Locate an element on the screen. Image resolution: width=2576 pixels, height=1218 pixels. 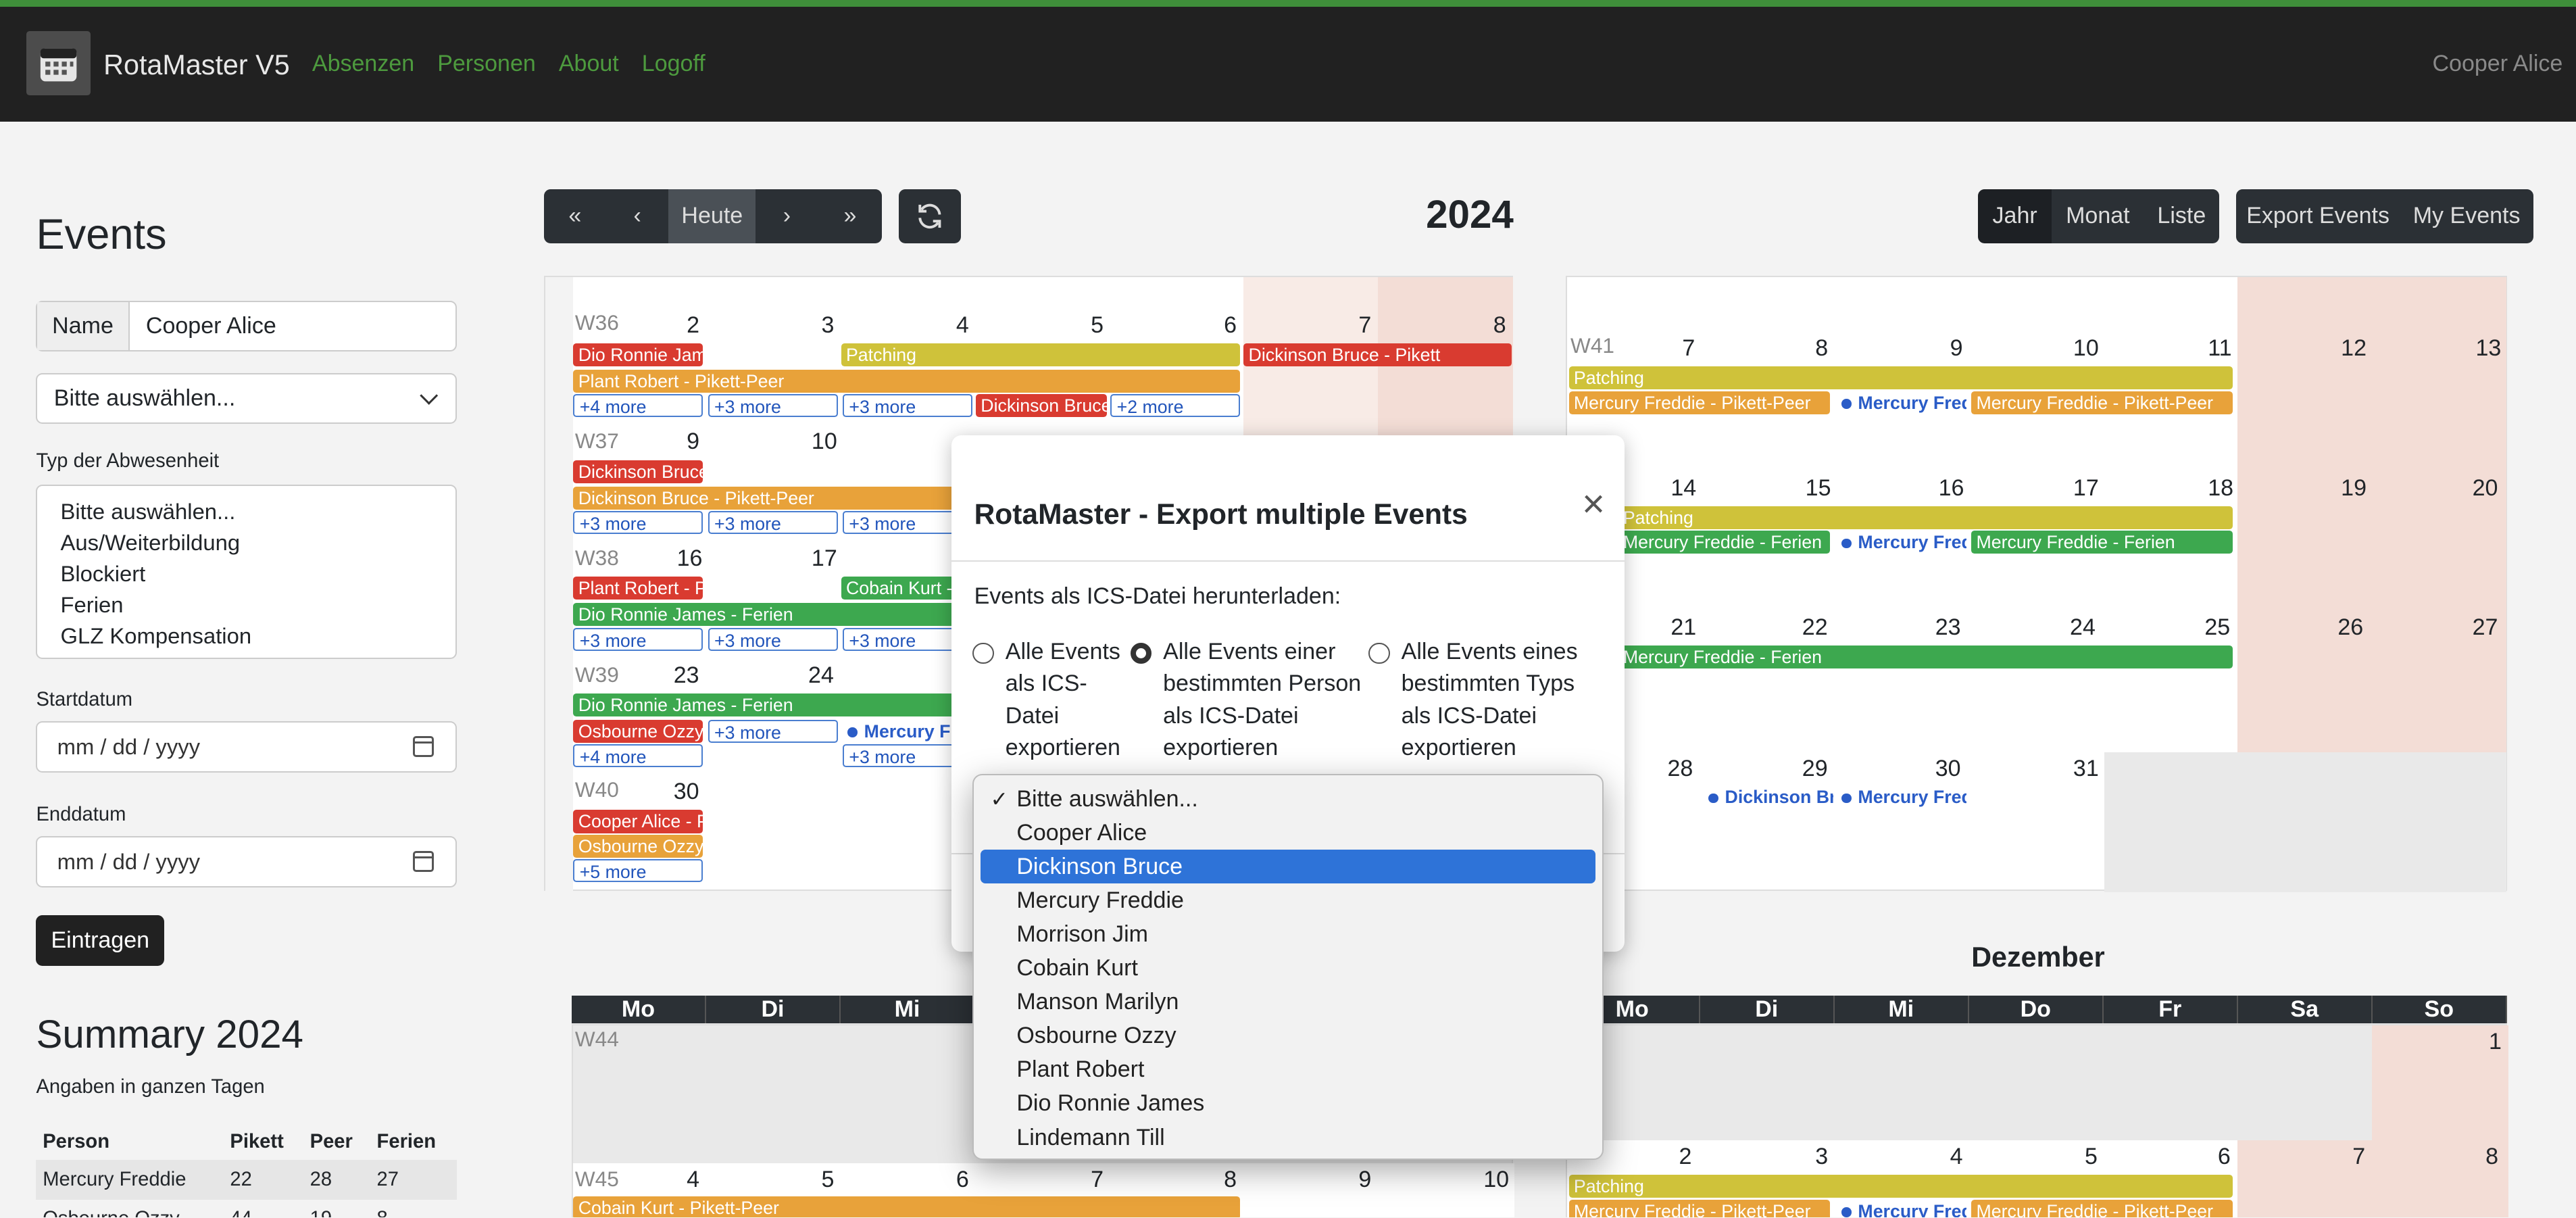
type-option: Ferien is located at coordinates (258, 604).